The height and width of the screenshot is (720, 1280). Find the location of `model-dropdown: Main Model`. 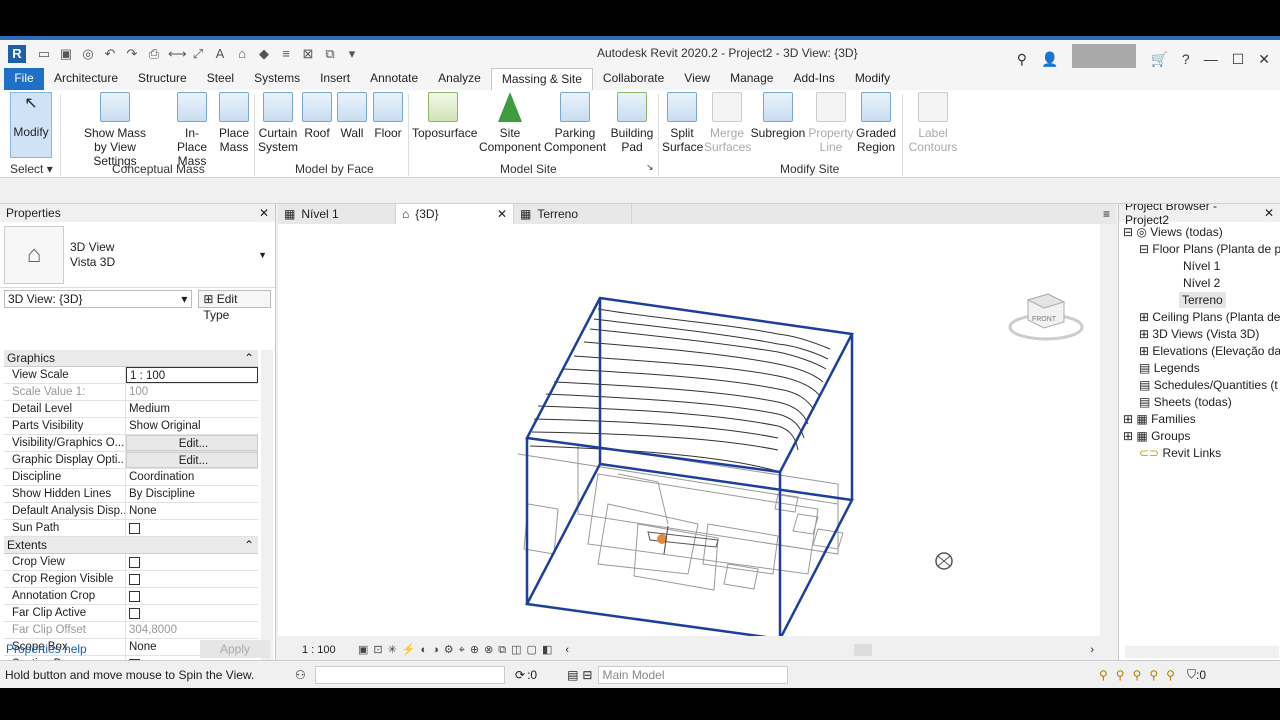

model-dropdown: Main Model is located at coordinates (693, 674).